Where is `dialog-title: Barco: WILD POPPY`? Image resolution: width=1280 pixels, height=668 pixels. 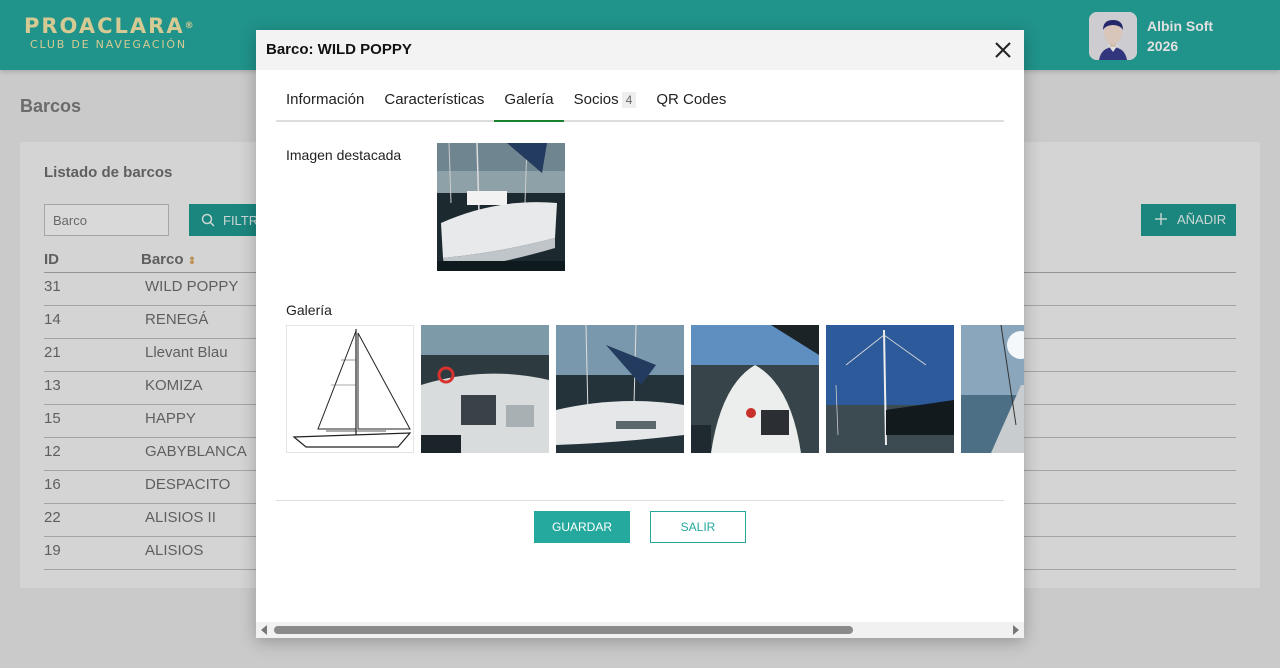
dialog-title: Barco: WILD POPPY is located at coordinates (339, 49).